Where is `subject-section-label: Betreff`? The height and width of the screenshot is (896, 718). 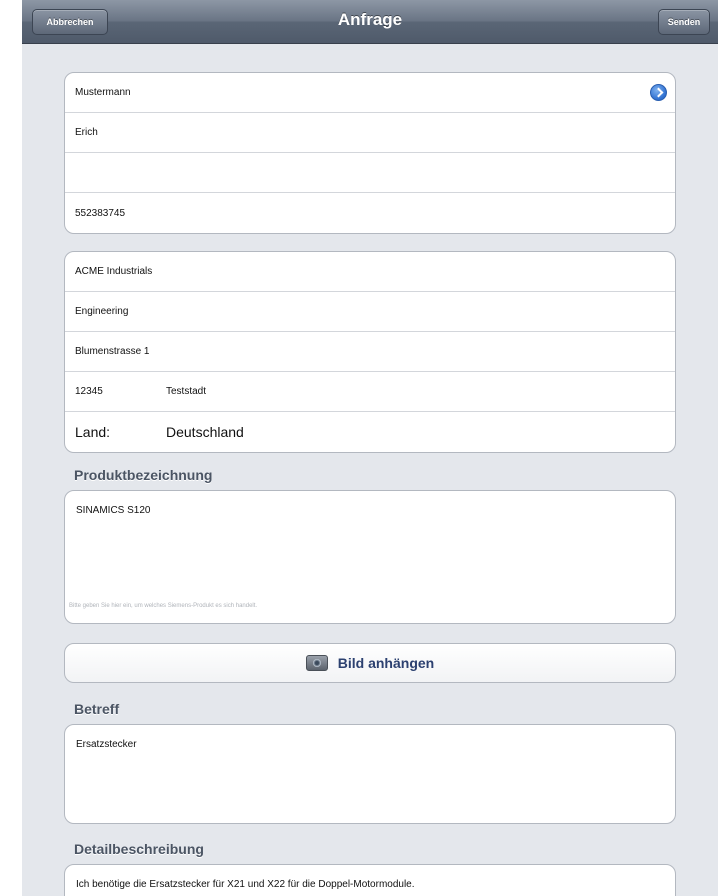 subject-section-label: Betreff is located at coordinates (97, 709).